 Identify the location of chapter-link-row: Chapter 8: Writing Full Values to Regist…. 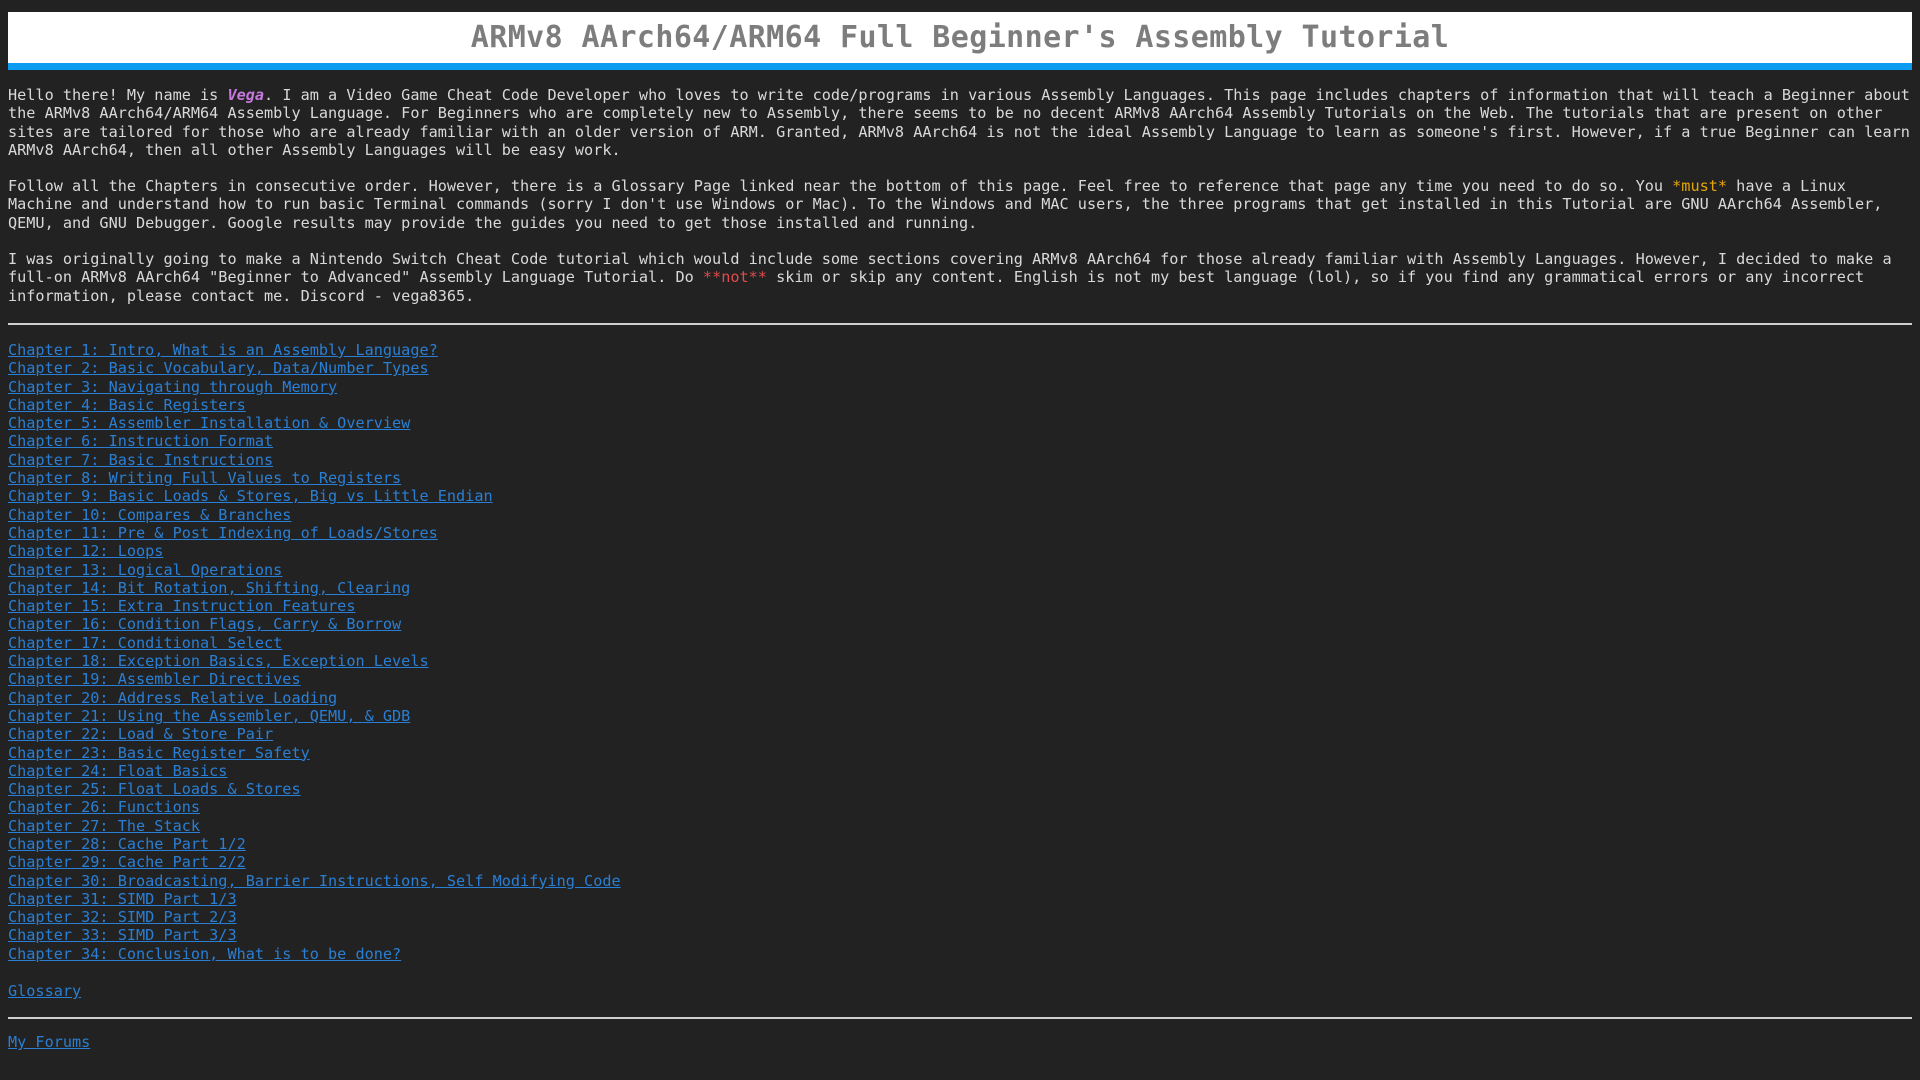
(960, 478).